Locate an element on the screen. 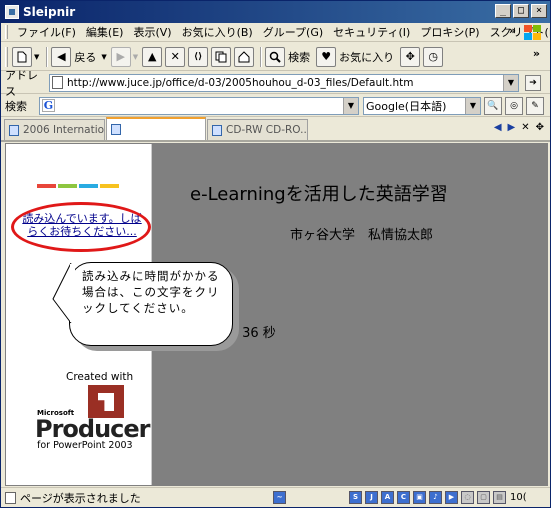 The width and height of the screenshot is (551, 508). copy-icon is located at coordinates (221, 56).